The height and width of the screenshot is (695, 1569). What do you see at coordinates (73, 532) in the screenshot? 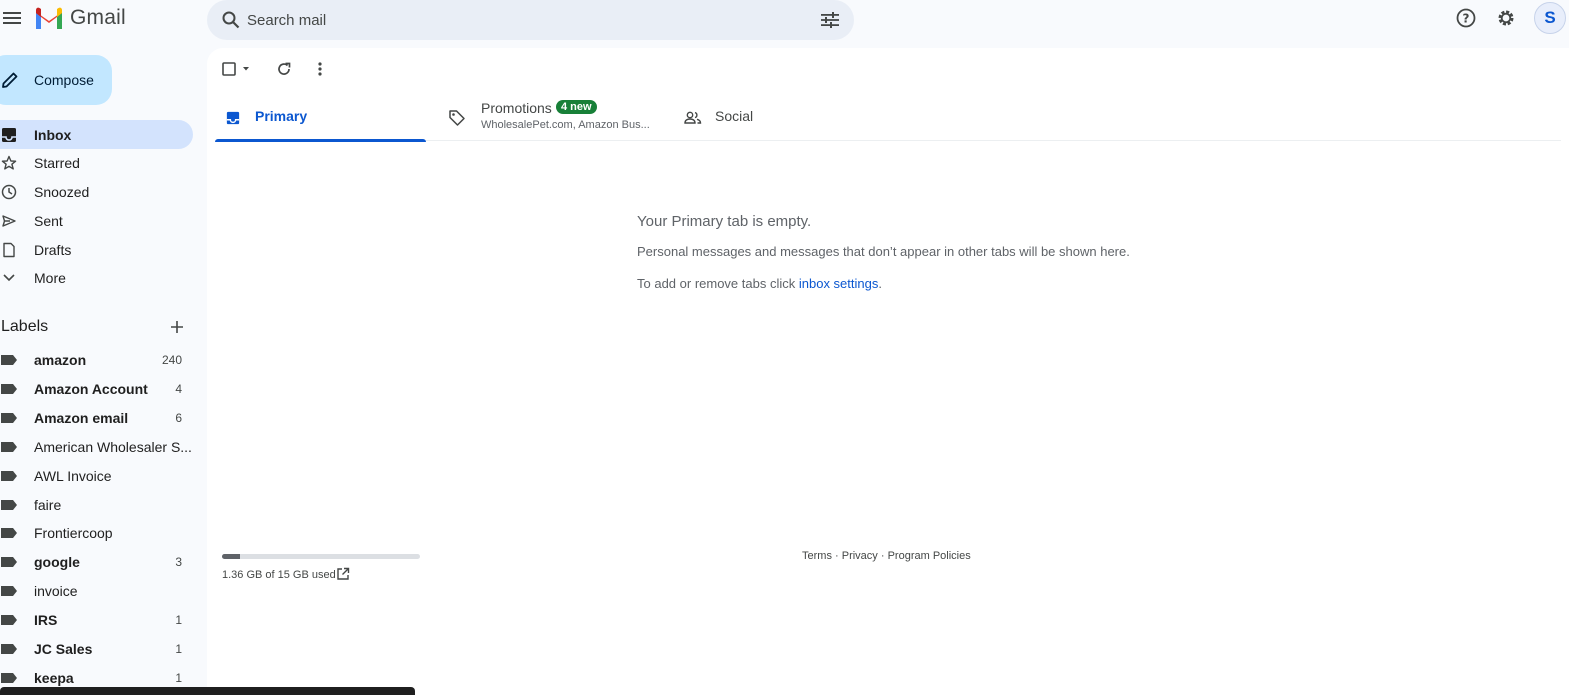
I see `label-name: Frontiercoop` at bounding box center [73, 532].